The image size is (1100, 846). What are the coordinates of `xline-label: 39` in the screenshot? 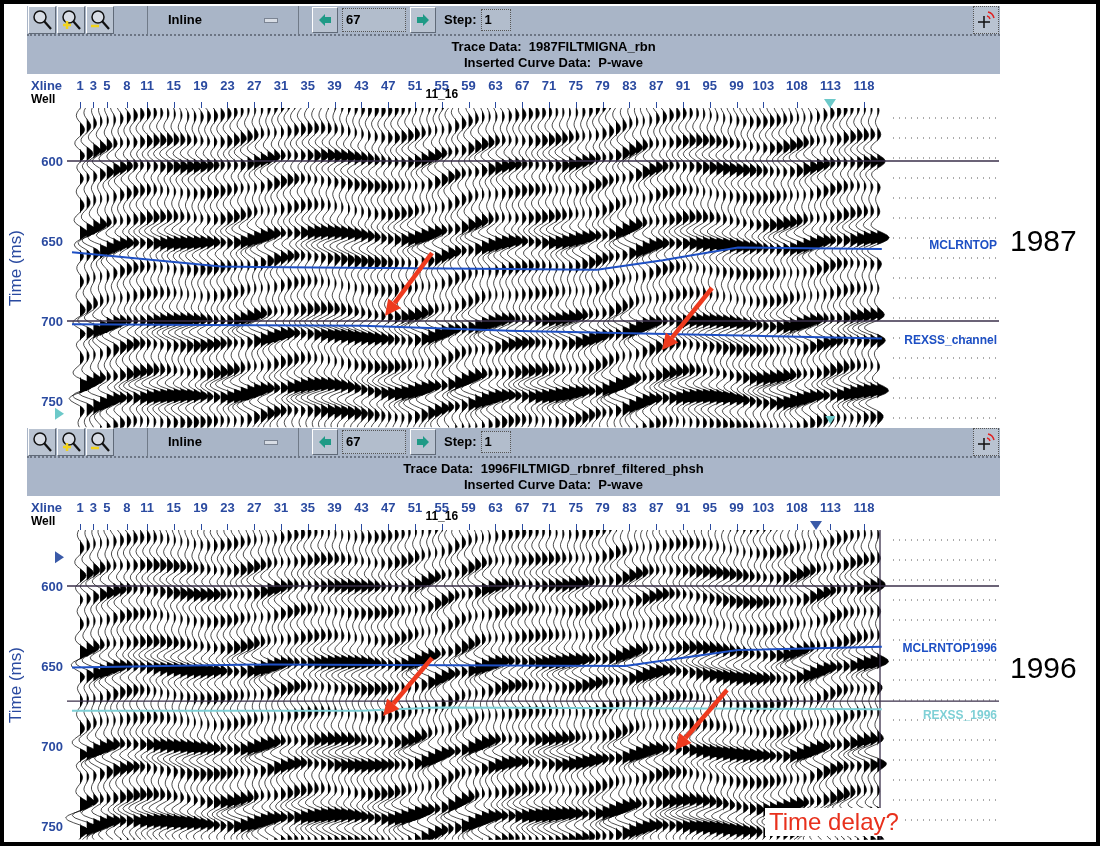 It's located at (334, 86).